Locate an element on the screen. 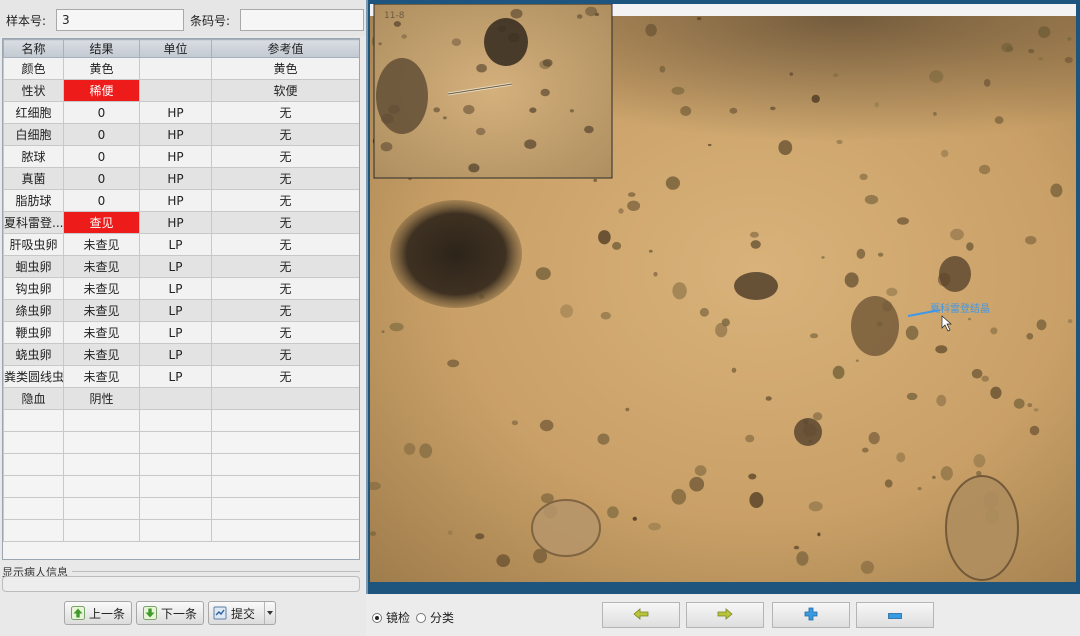 This screenshot has height=636, width=1080. record-navigation: 上一条 下一条 提交 is located at coordinates (183, 614).